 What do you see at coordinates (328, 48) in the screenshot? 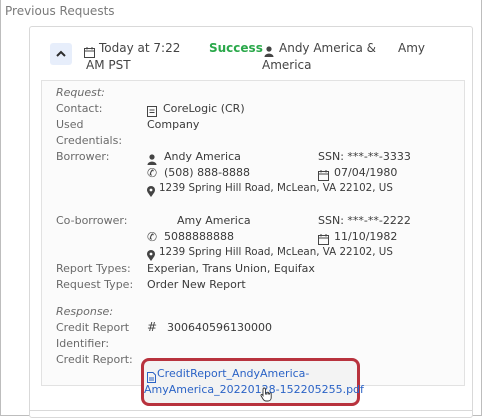
I see `request-names: Andy America &` at bounding box center [328, 48].